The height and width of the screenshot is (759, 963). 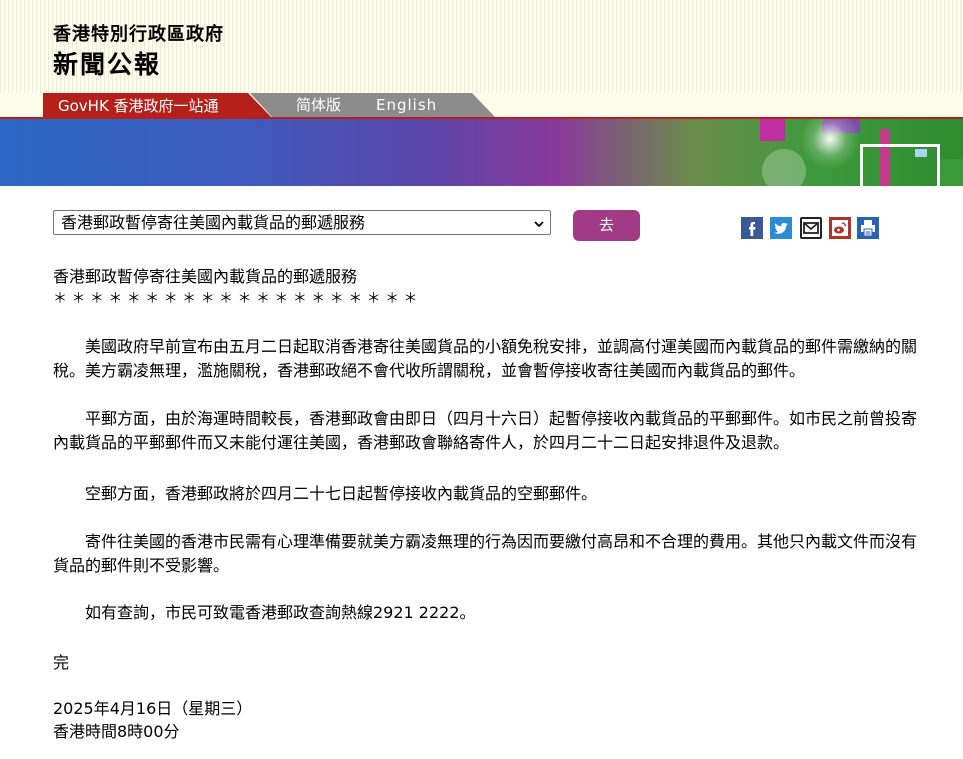 What do you see at coordinates (138, 34) in the screenshot?
I see `government-name: 香港特別行政區政府` at bounding box center [138, 34].